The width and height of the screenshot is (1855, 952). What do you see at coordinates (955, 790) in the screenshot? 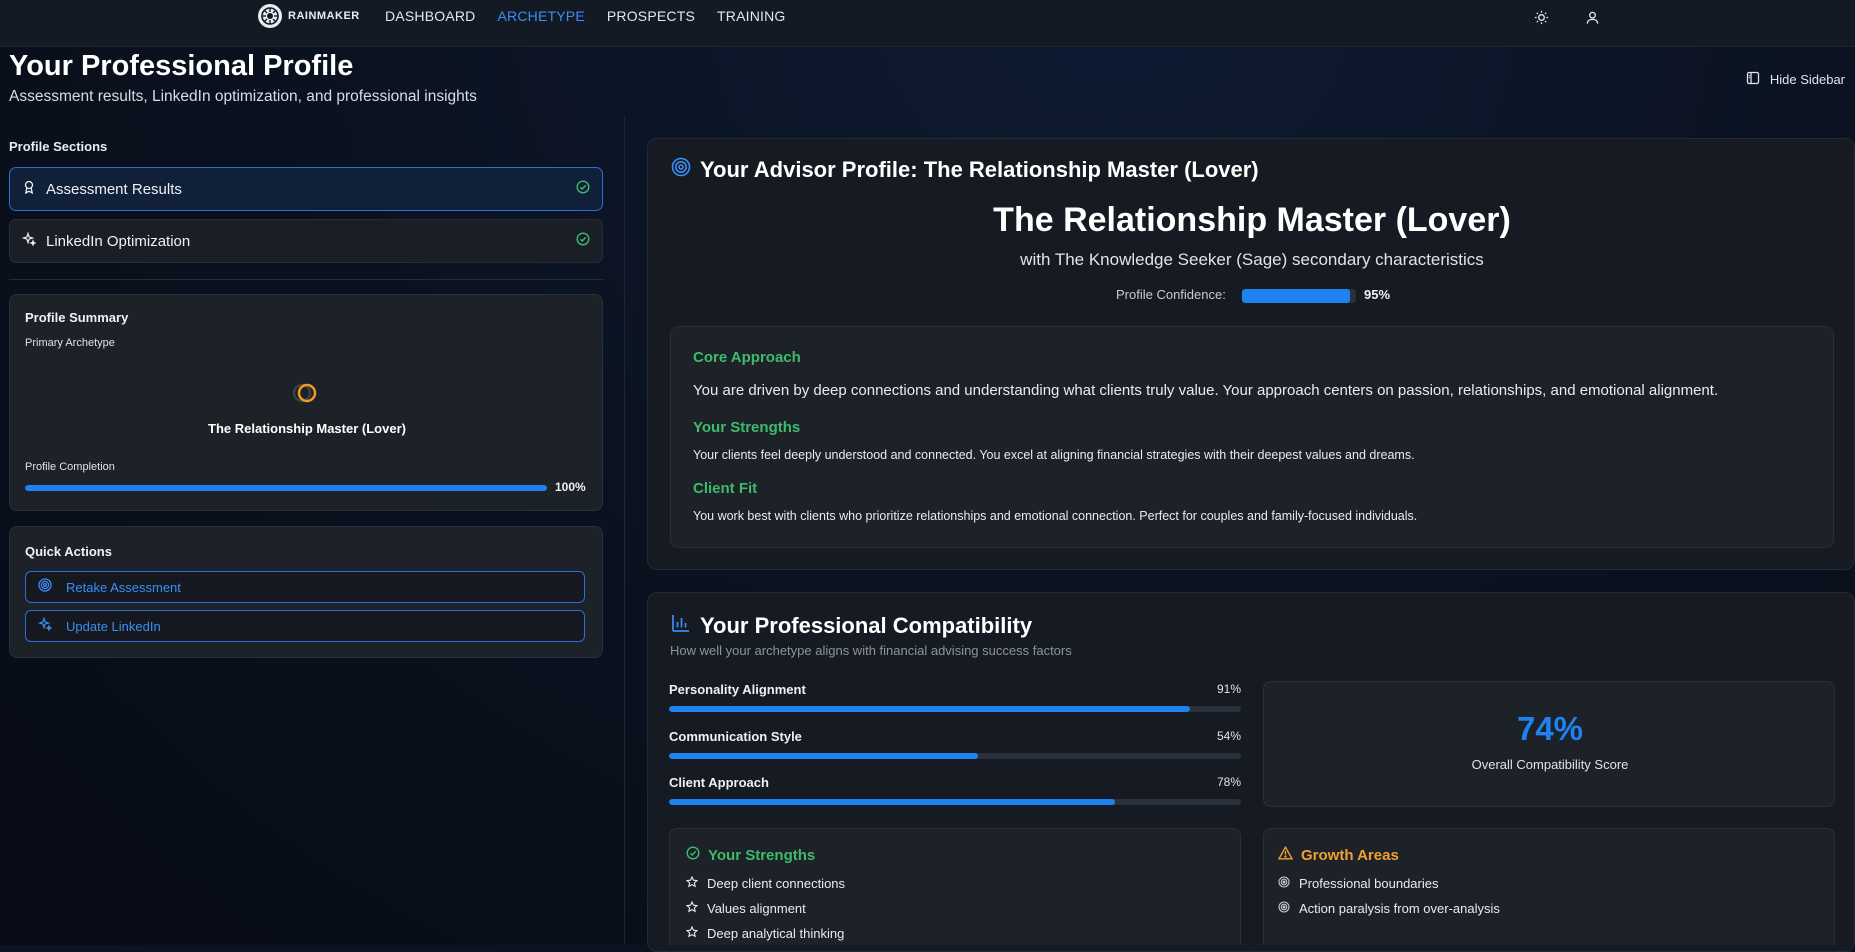
I see `compat-row-client-approach: Client Approach 78%` at bounding box center [955, 790].